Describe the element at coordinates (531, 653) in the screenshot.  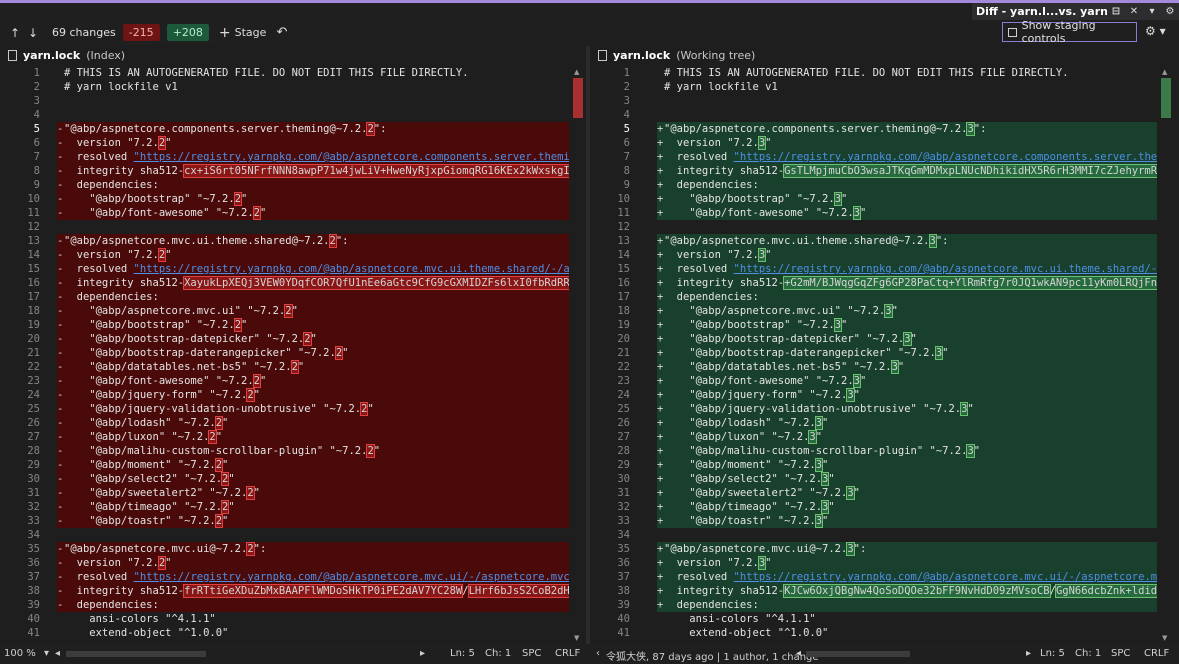
I see `left-spaces-indicator: SPC` at that location.